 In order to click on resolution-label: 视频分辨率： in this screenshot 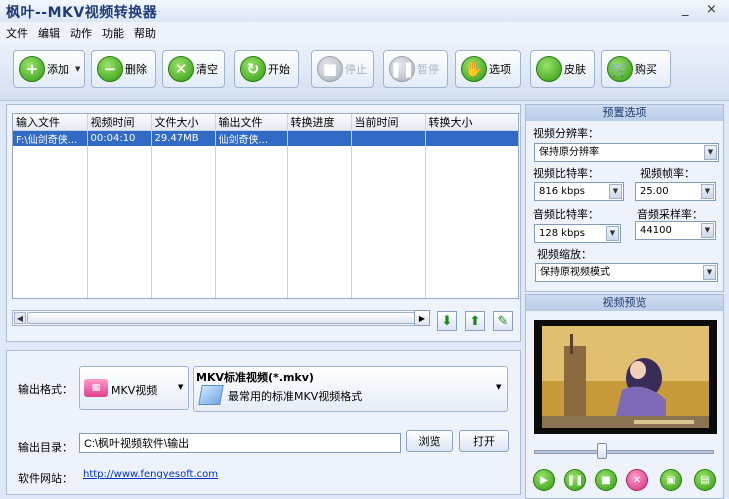, I will do `click(566, 133)`.